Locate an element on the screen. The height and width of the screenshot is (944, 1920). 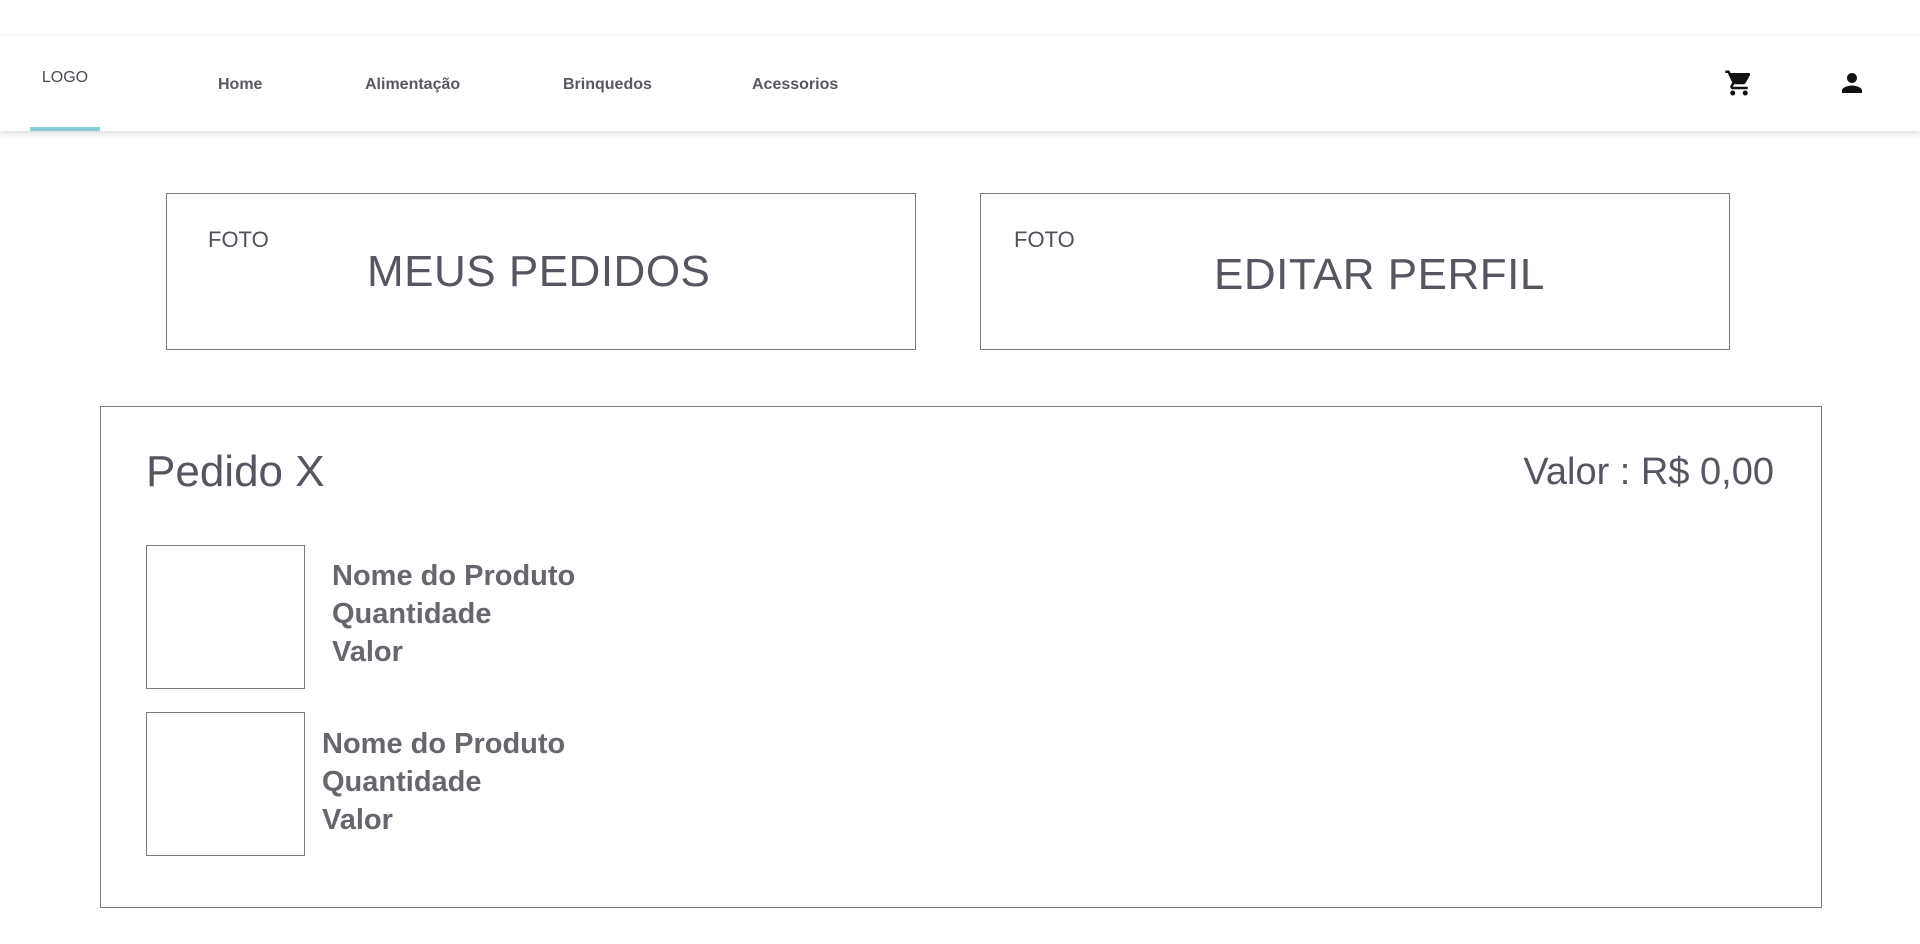
orders-photo-placeholder: FOTO is located at coordinates (238, 239).